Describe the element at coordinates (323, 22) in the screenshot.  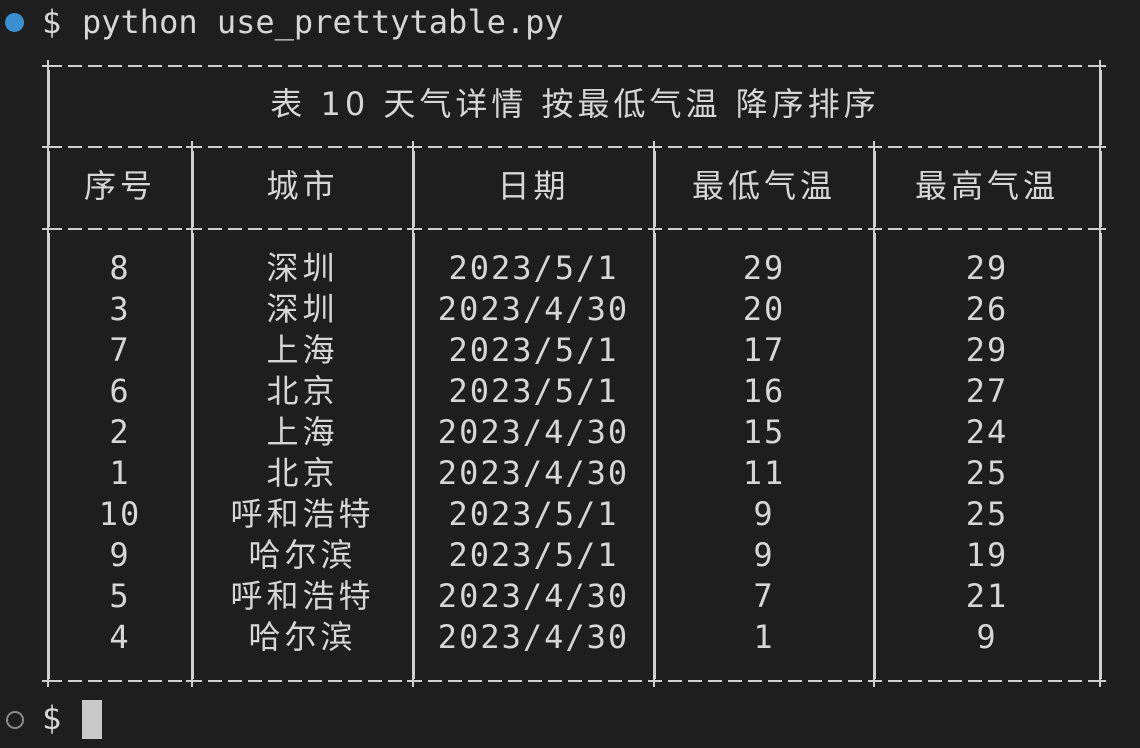
I see `executed-command: python use_prettytable.py` at that location.